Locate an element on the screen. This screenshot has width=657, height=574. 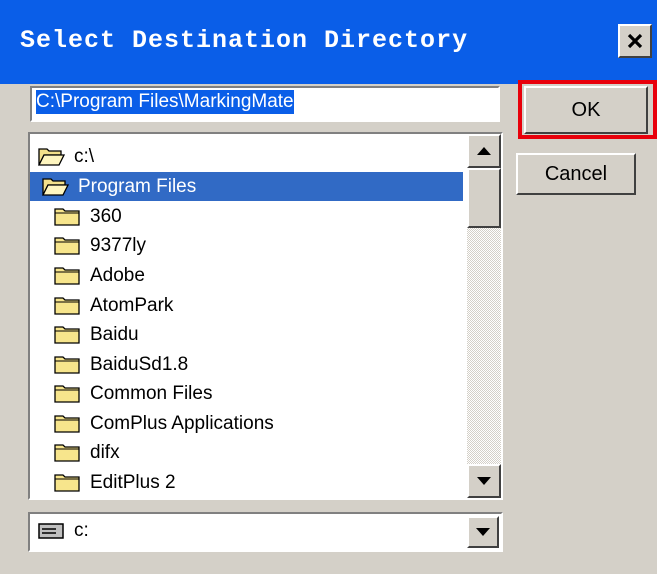
directory-item-label: Common Files is located at coordinates (151, 393).